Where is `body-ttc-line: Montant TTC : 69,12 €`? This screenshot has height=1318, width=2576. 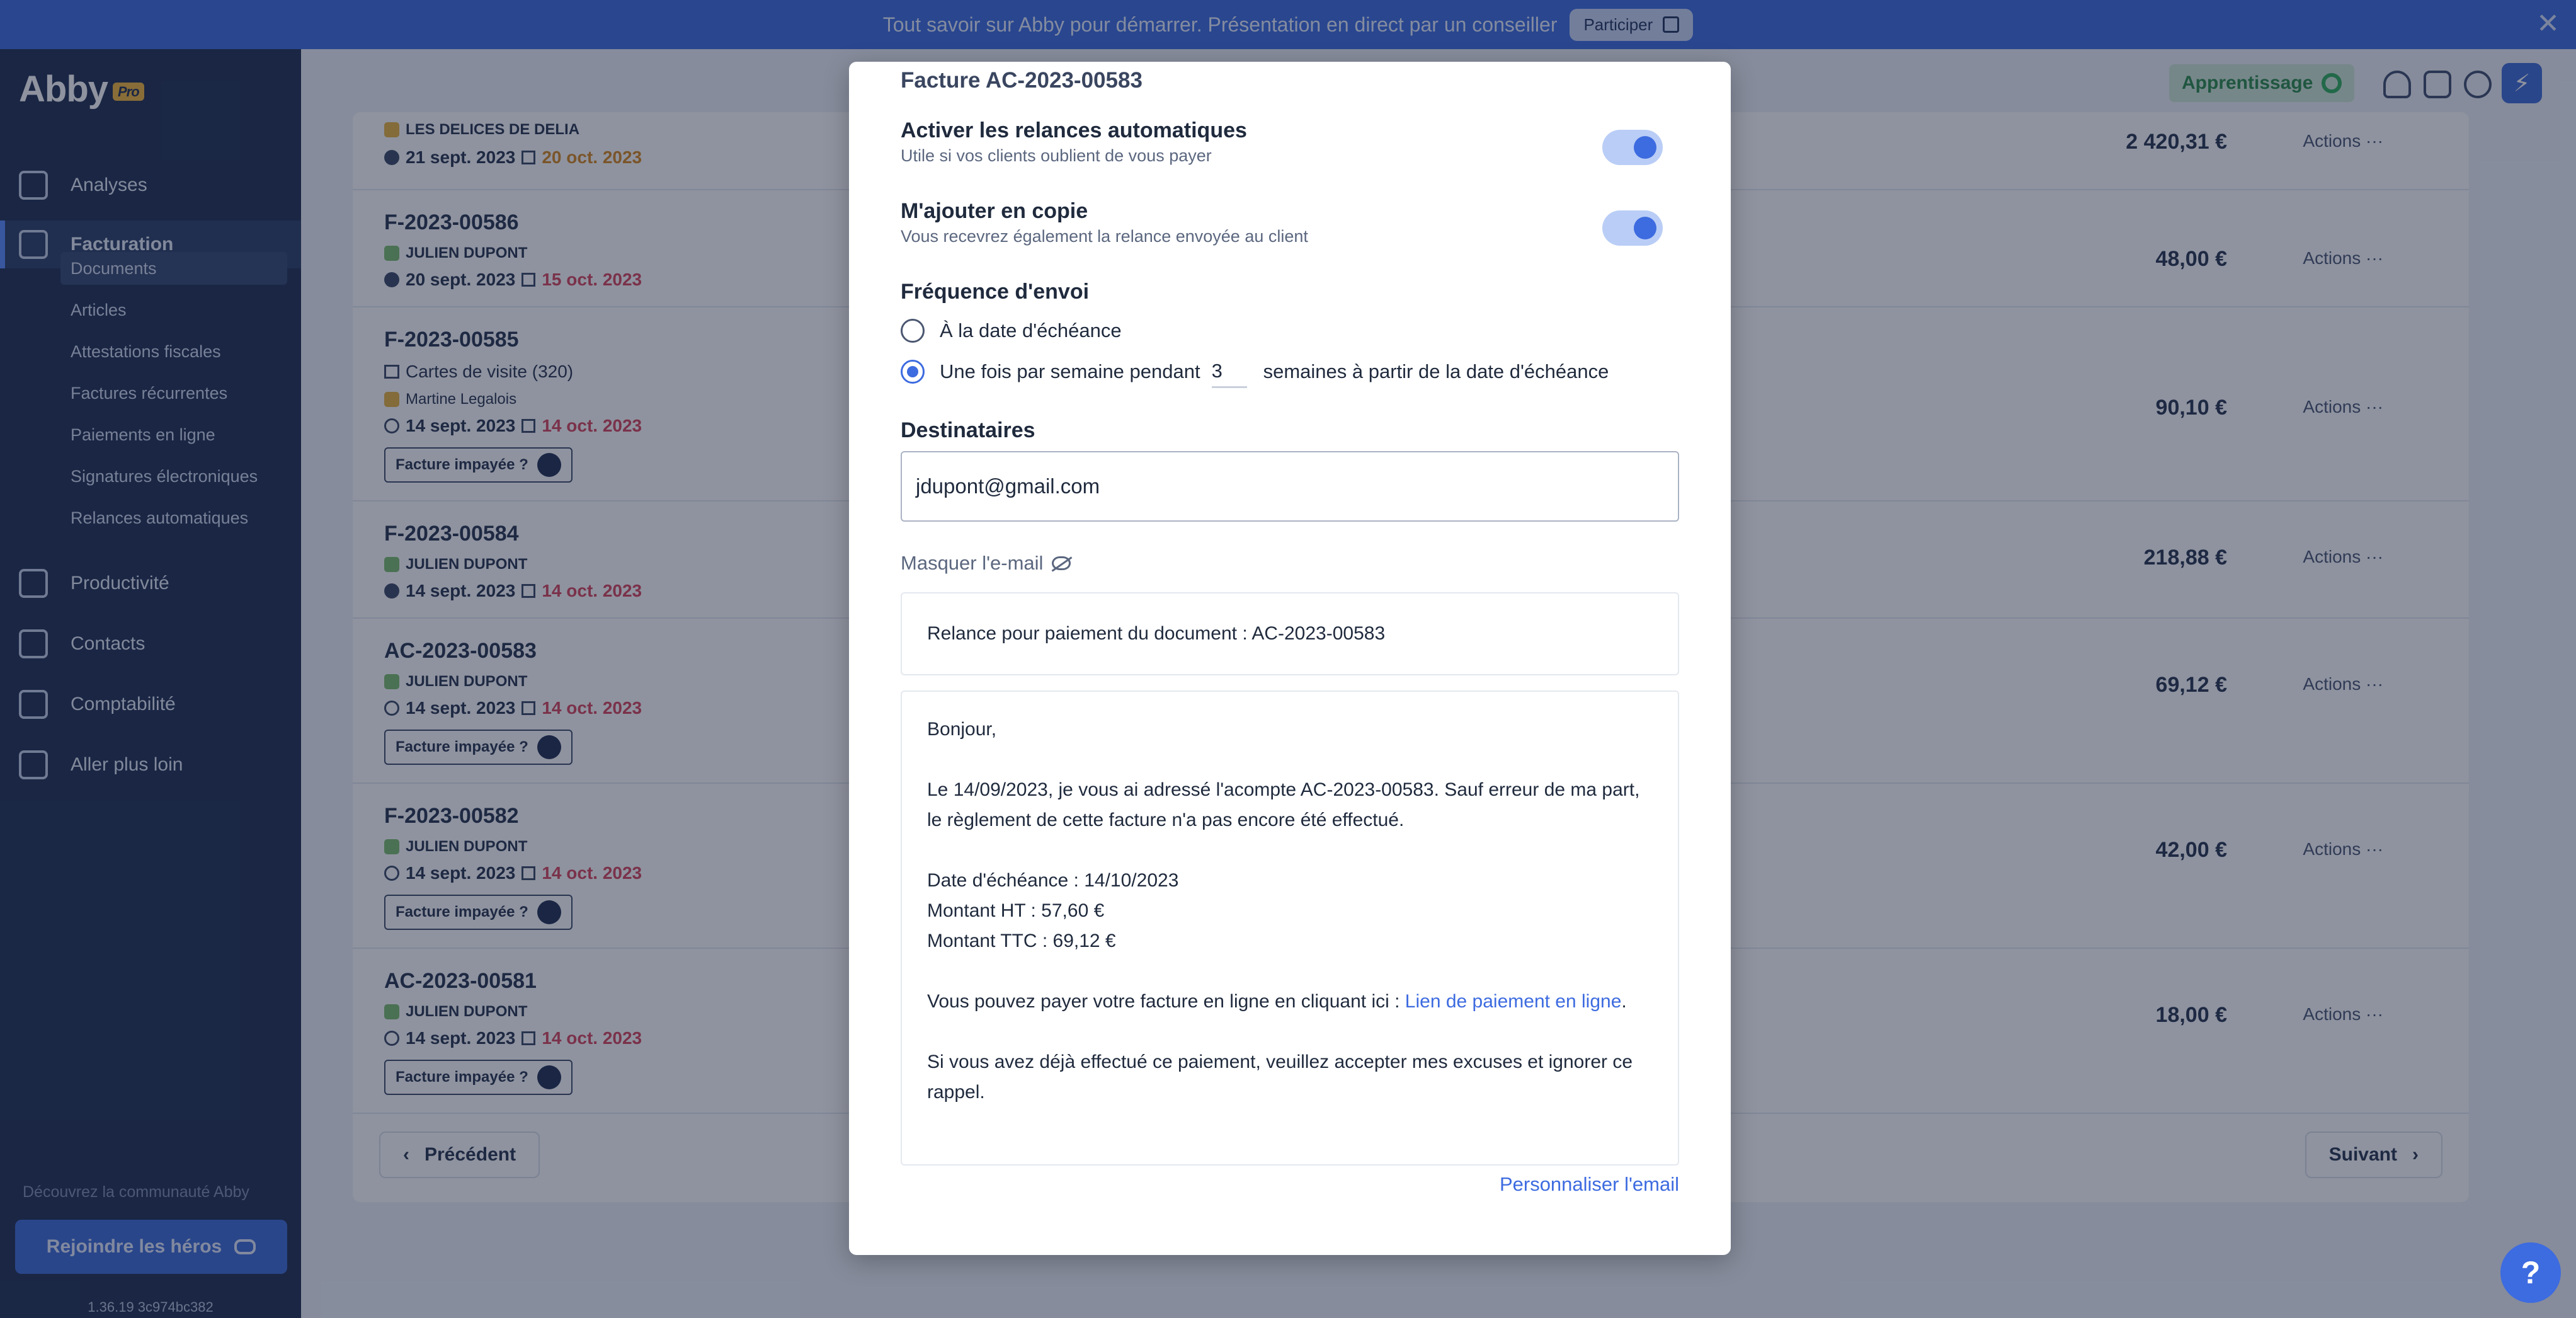 body-ttc-line: Montant TTC : 69,12 € is located at coordinates (1021, 941).